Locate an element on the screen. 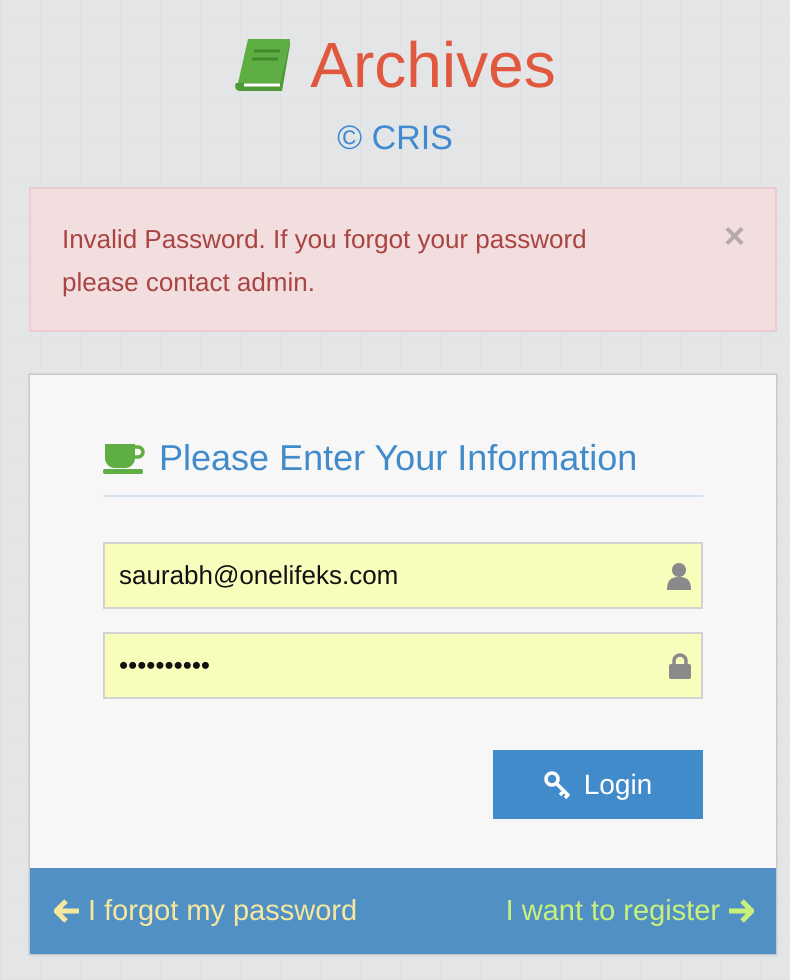 This screenshot has height=980, width=790. lock-icon is located at coordinates (680, 665).